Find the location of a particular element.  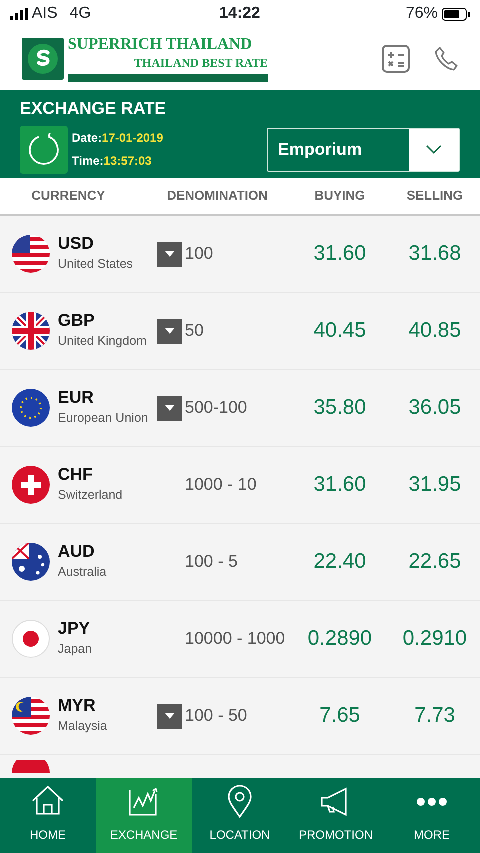

denomination: 10000 - 1000 is located at coordinates (235, 639).